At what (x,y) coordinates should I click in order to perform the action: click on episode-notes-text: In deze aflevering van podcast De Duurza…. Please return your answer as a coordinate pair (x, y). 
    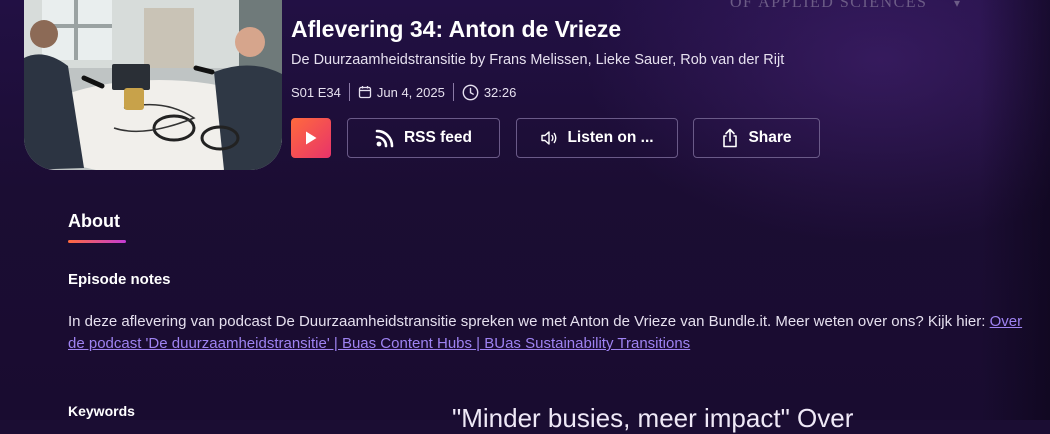
    Looking at the image, I should click on (529, 321).